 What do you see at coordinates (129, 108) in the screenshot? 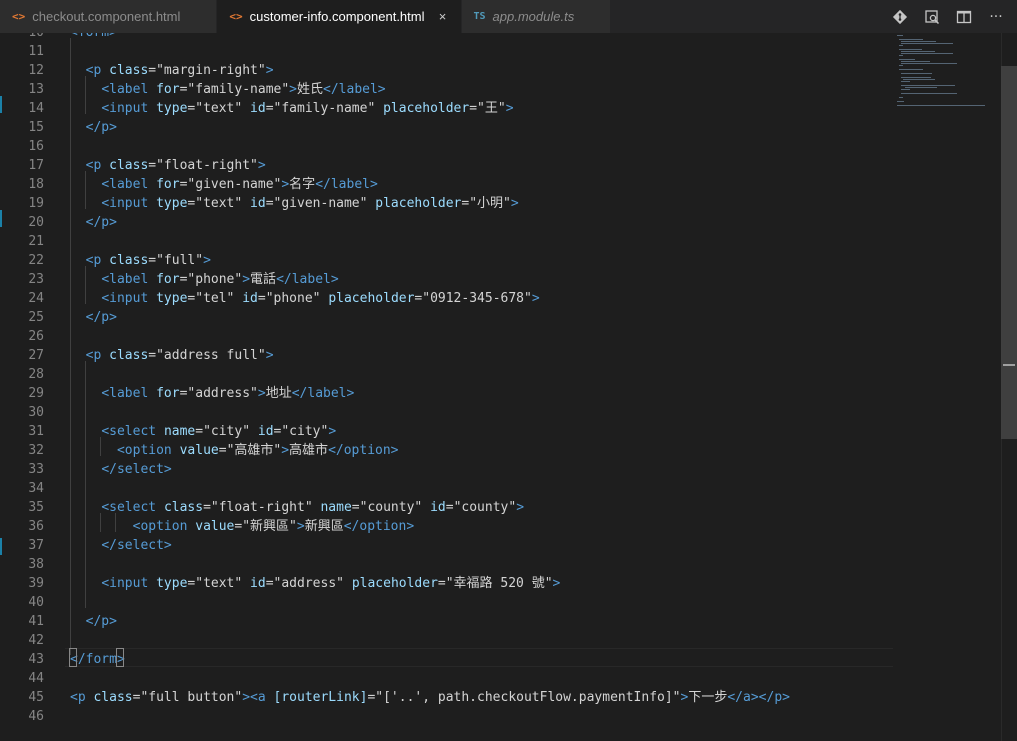
I see `code-token: <input` at bounding box center [129, 108].